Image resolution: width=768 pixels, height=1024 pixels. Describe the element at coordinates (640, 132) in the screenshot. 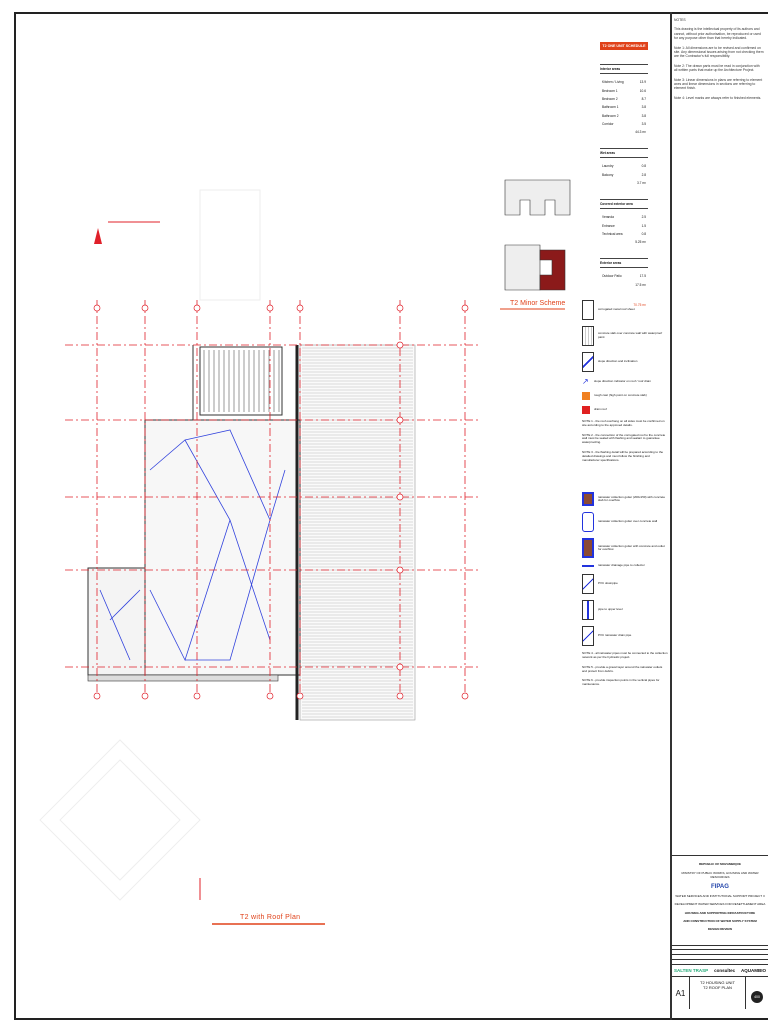

I see `schedule-group-total: 44.3 m²` at that location.